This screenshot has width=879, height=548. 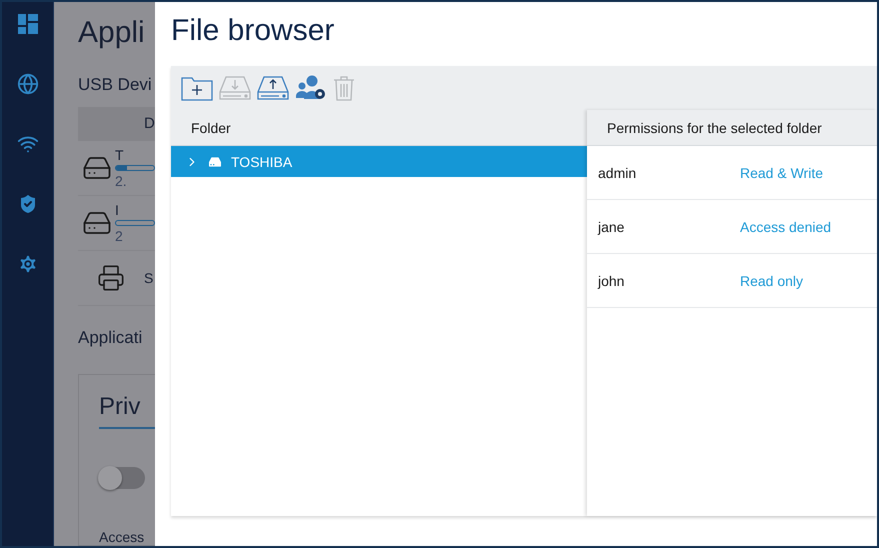 What do you see at coordinates (122, 477) in the screenshot?
I see `toggle-switch` at bounding box center [122, 477].